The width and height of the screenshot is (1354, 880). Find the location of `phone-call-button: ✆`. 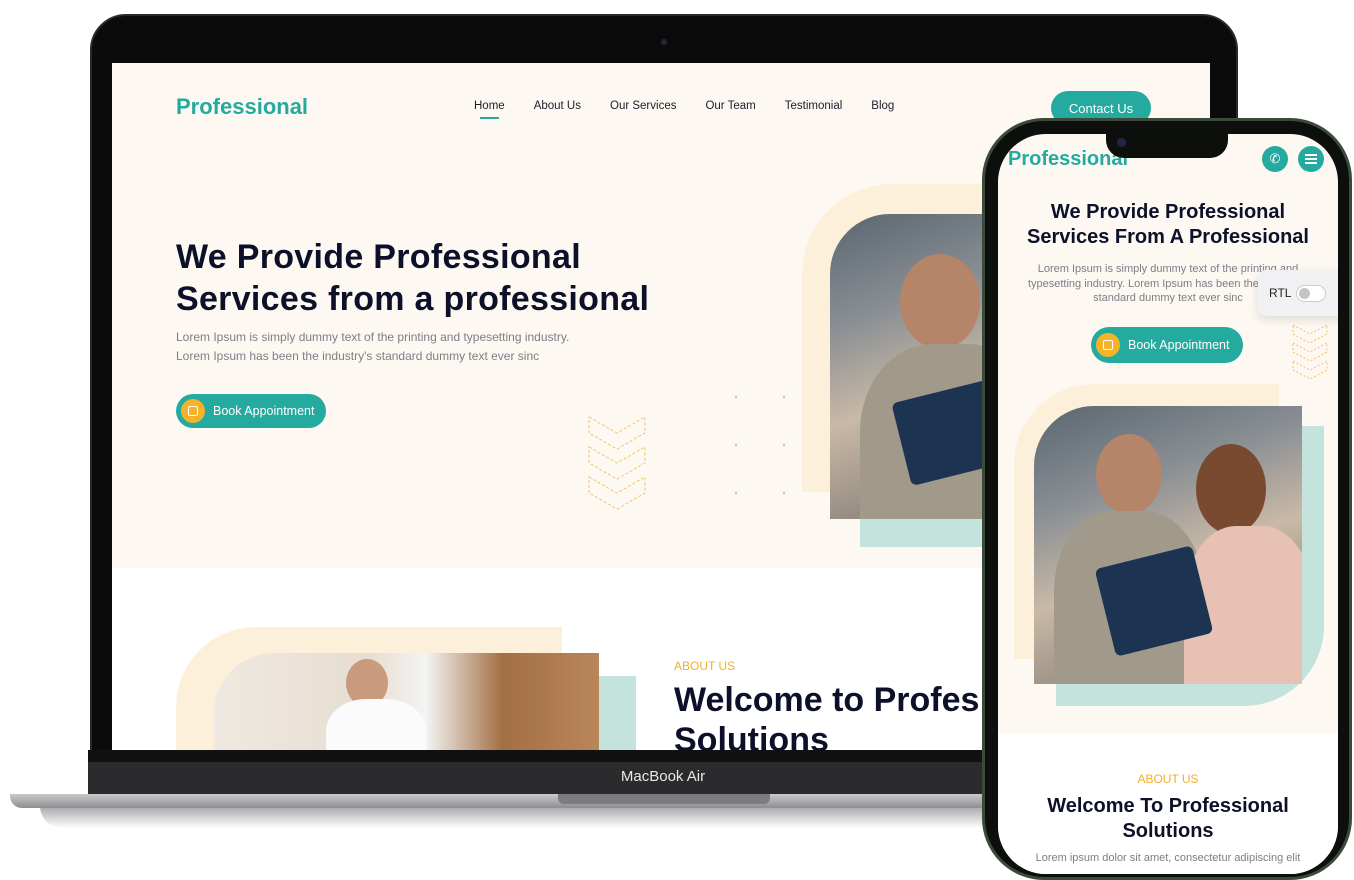

phone-call-button: ✆ is located at coordinates (1275, 159).